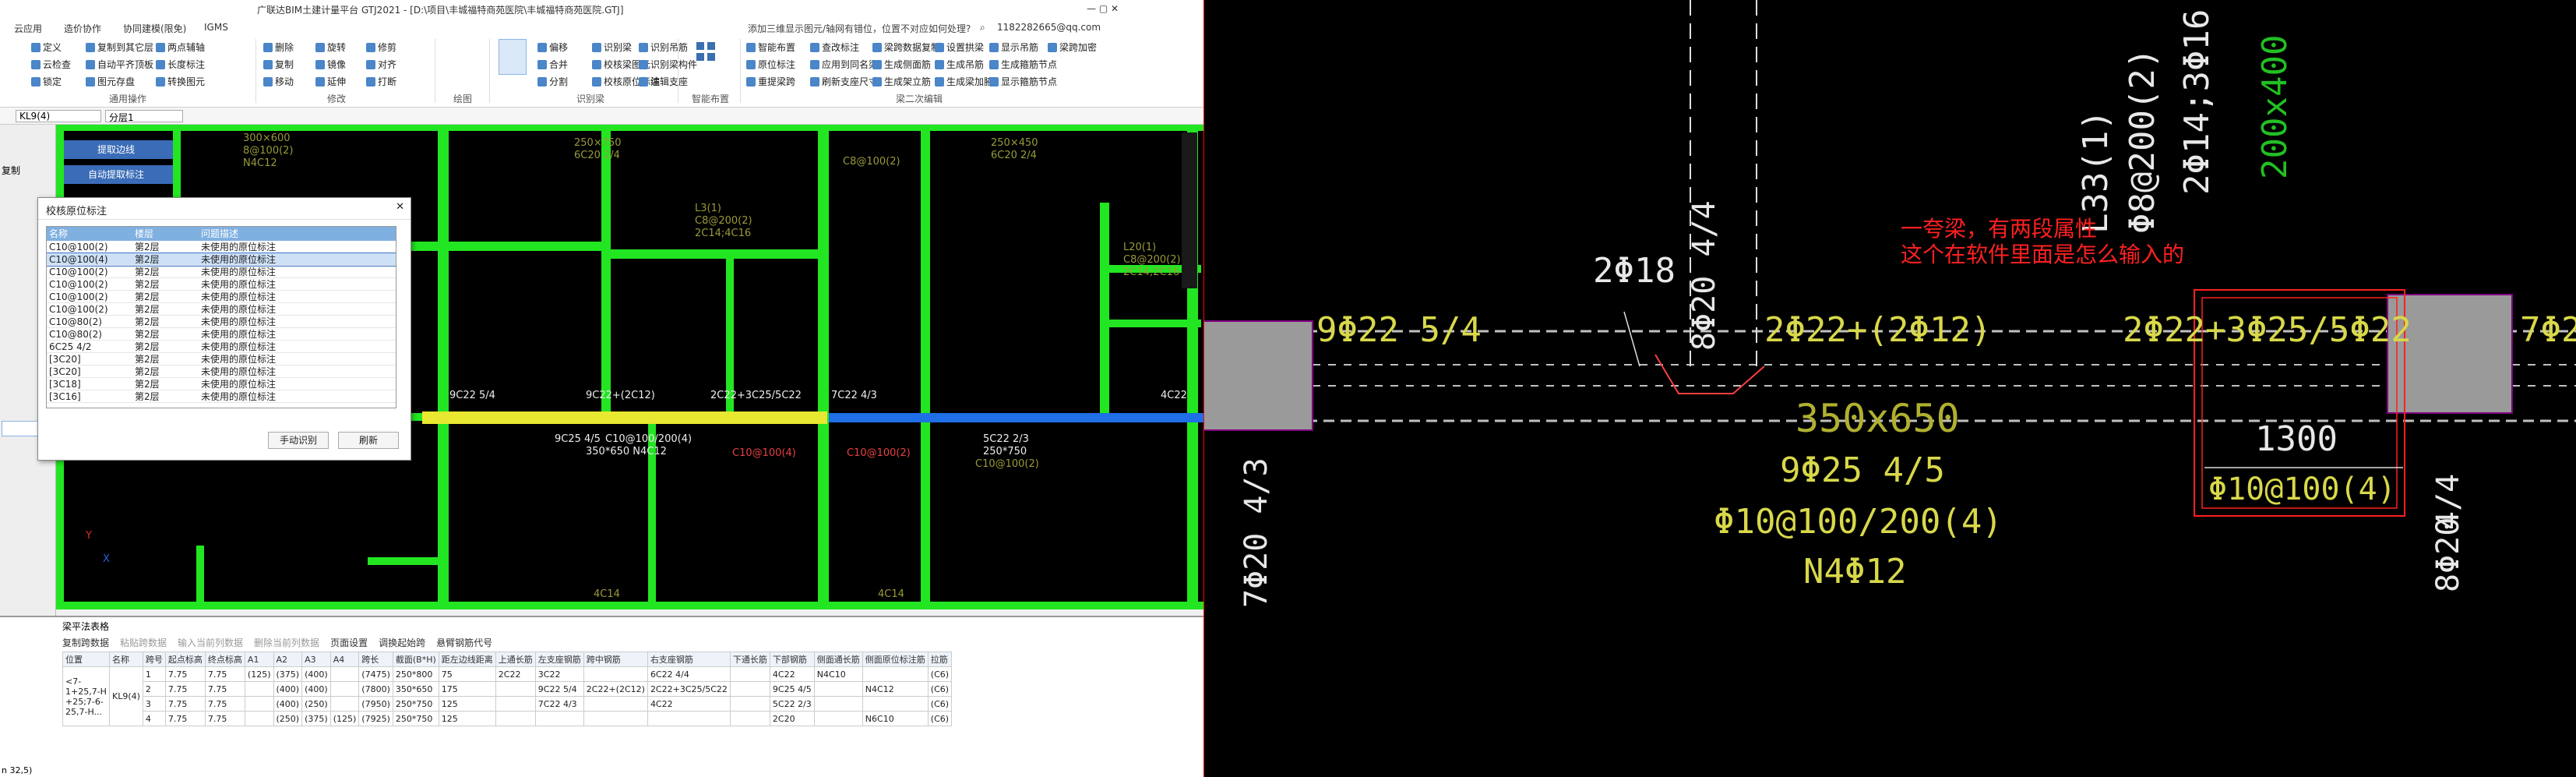 The image size is (2576, 777). What do you see at coordinates (222, 384) in the screenshot?
I see `dialog-row: [3C18] 第2层 未使用的原位标注` at bounding box center [222, 384].